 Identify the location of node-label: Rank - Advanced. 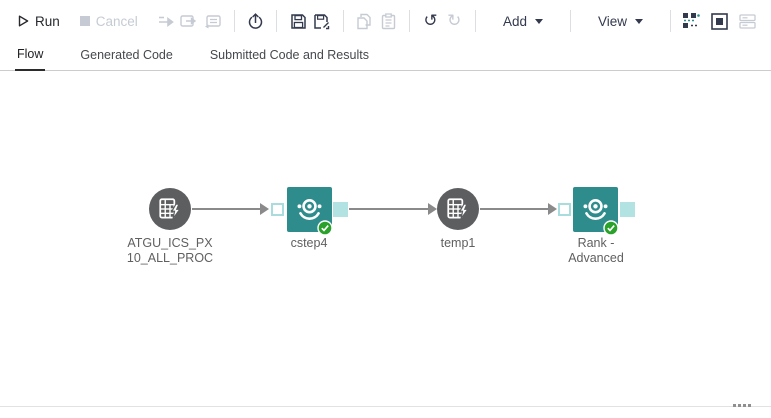
(596, 250).